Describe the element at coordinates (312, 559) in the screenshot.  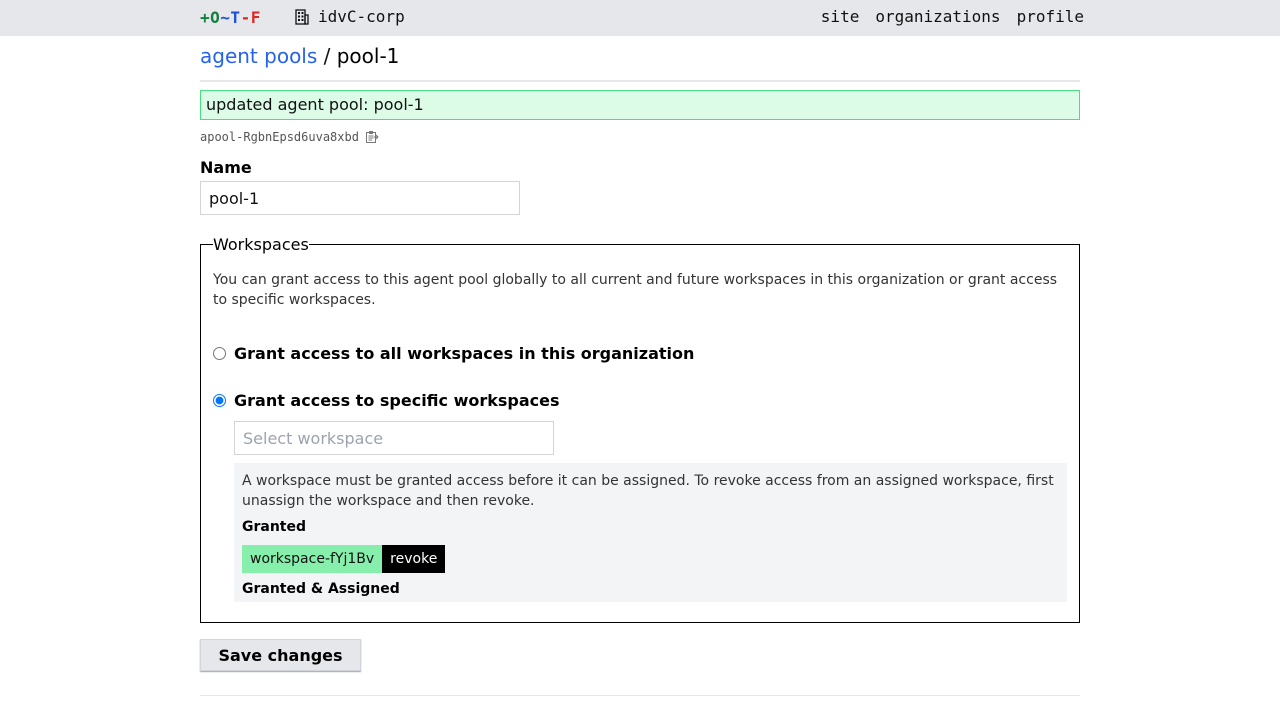
I see `granted-workspace-name: workspace-fYj1Bv` at that location.